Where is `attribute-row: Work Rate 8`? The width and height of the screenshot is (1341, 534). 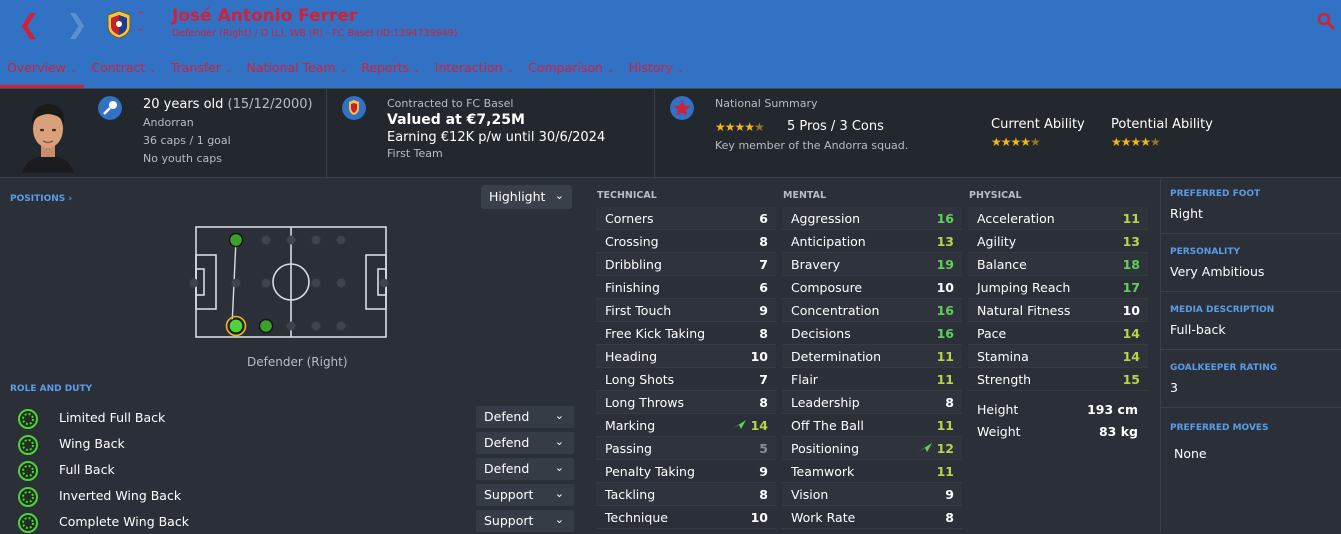 attribute-row: Work Rate 8 is located at coordinates (872, 517).